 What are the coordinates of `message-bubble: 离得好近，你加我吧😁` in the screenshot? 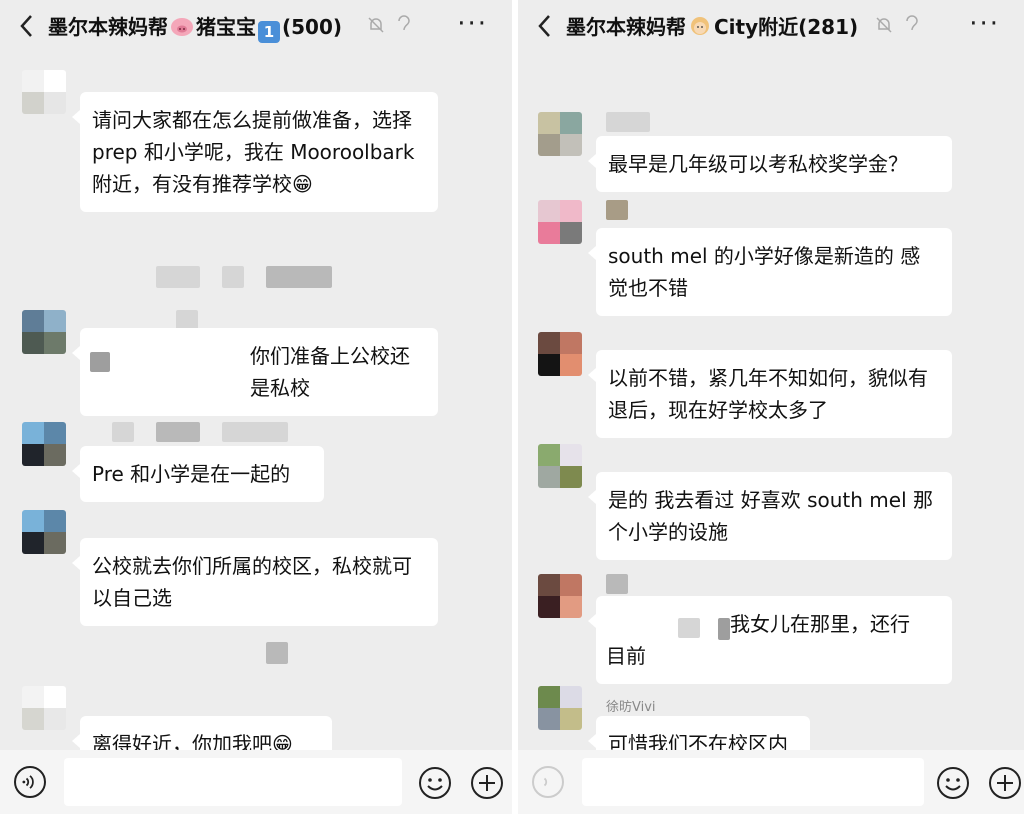 It's located at (202, 733).